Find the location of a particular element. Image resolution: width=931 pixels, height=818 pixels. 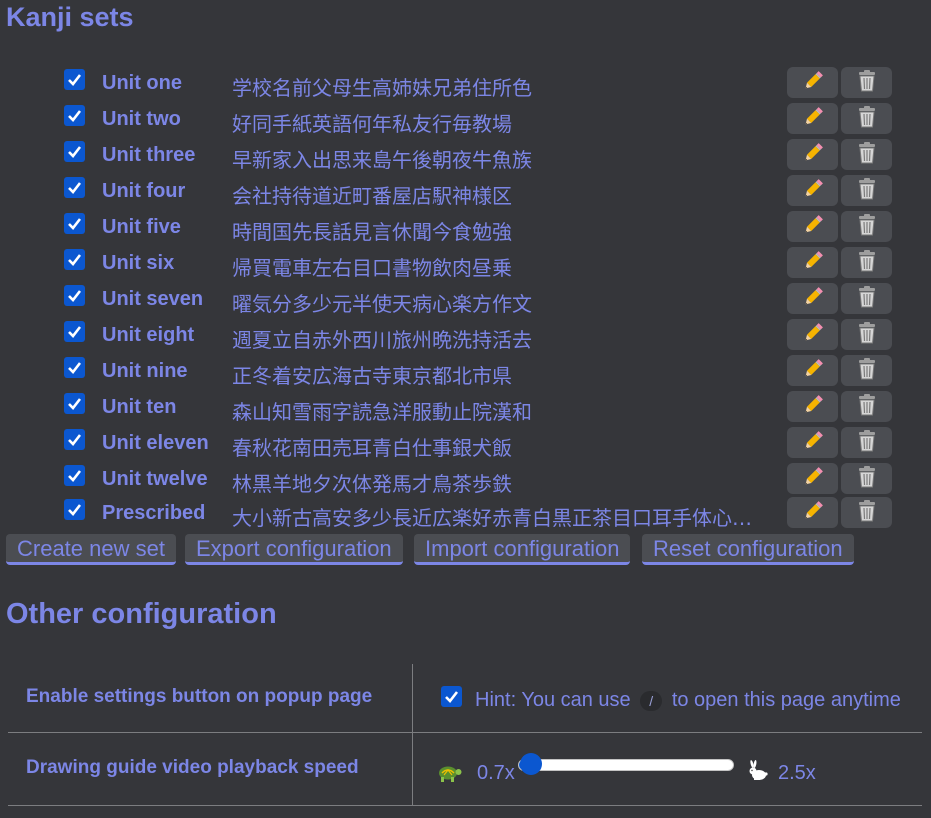

section-title: Other configuration is located at coordinates (141, 614).